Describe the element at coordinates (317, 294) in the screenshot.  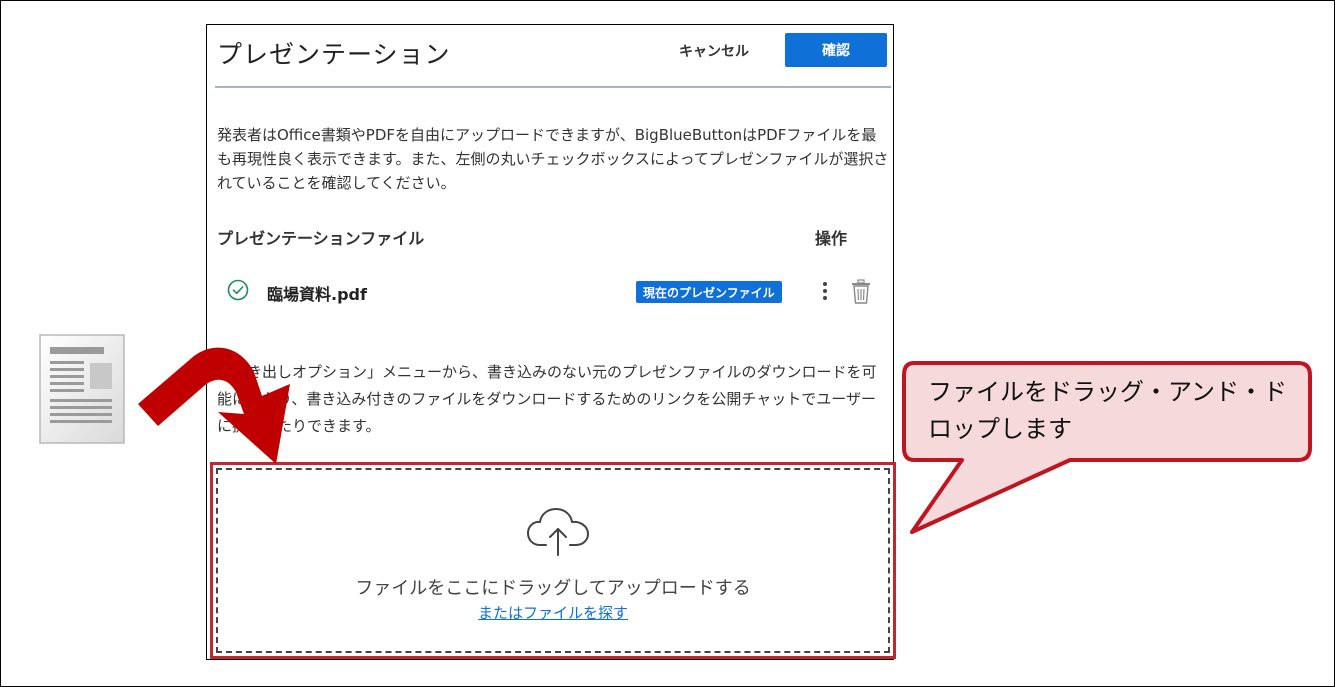
I see `file-name: 臨場資料.pdf` at that location.